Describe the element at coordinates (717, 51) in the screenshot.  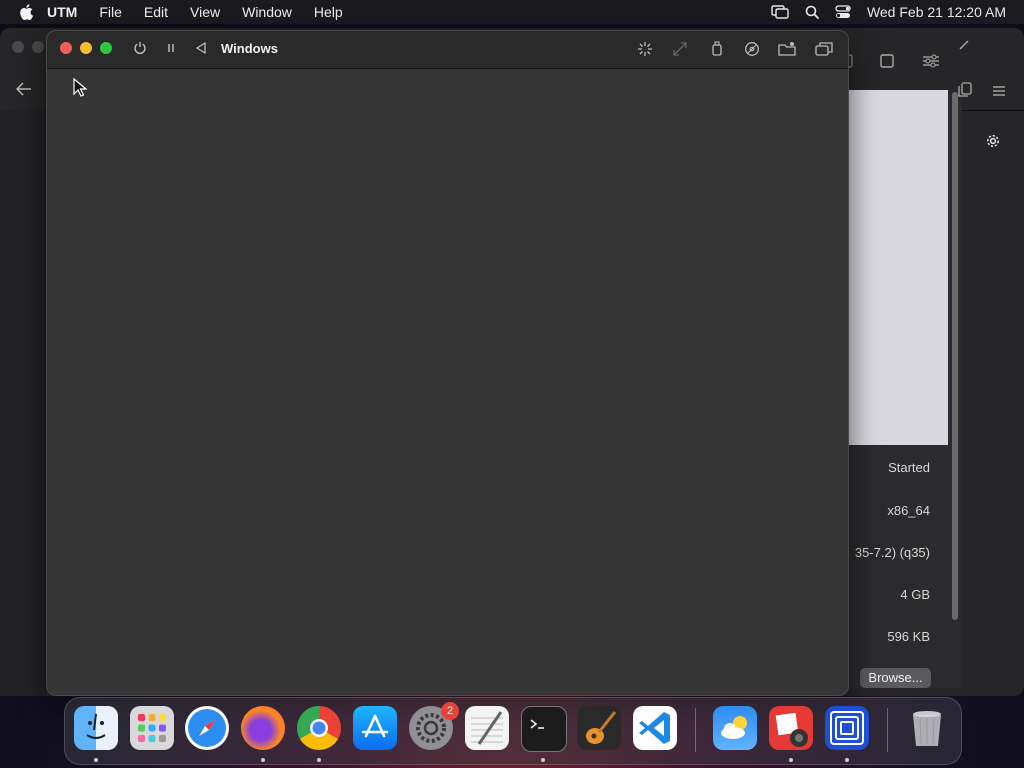
I see `usb-drive-icon` at that location.